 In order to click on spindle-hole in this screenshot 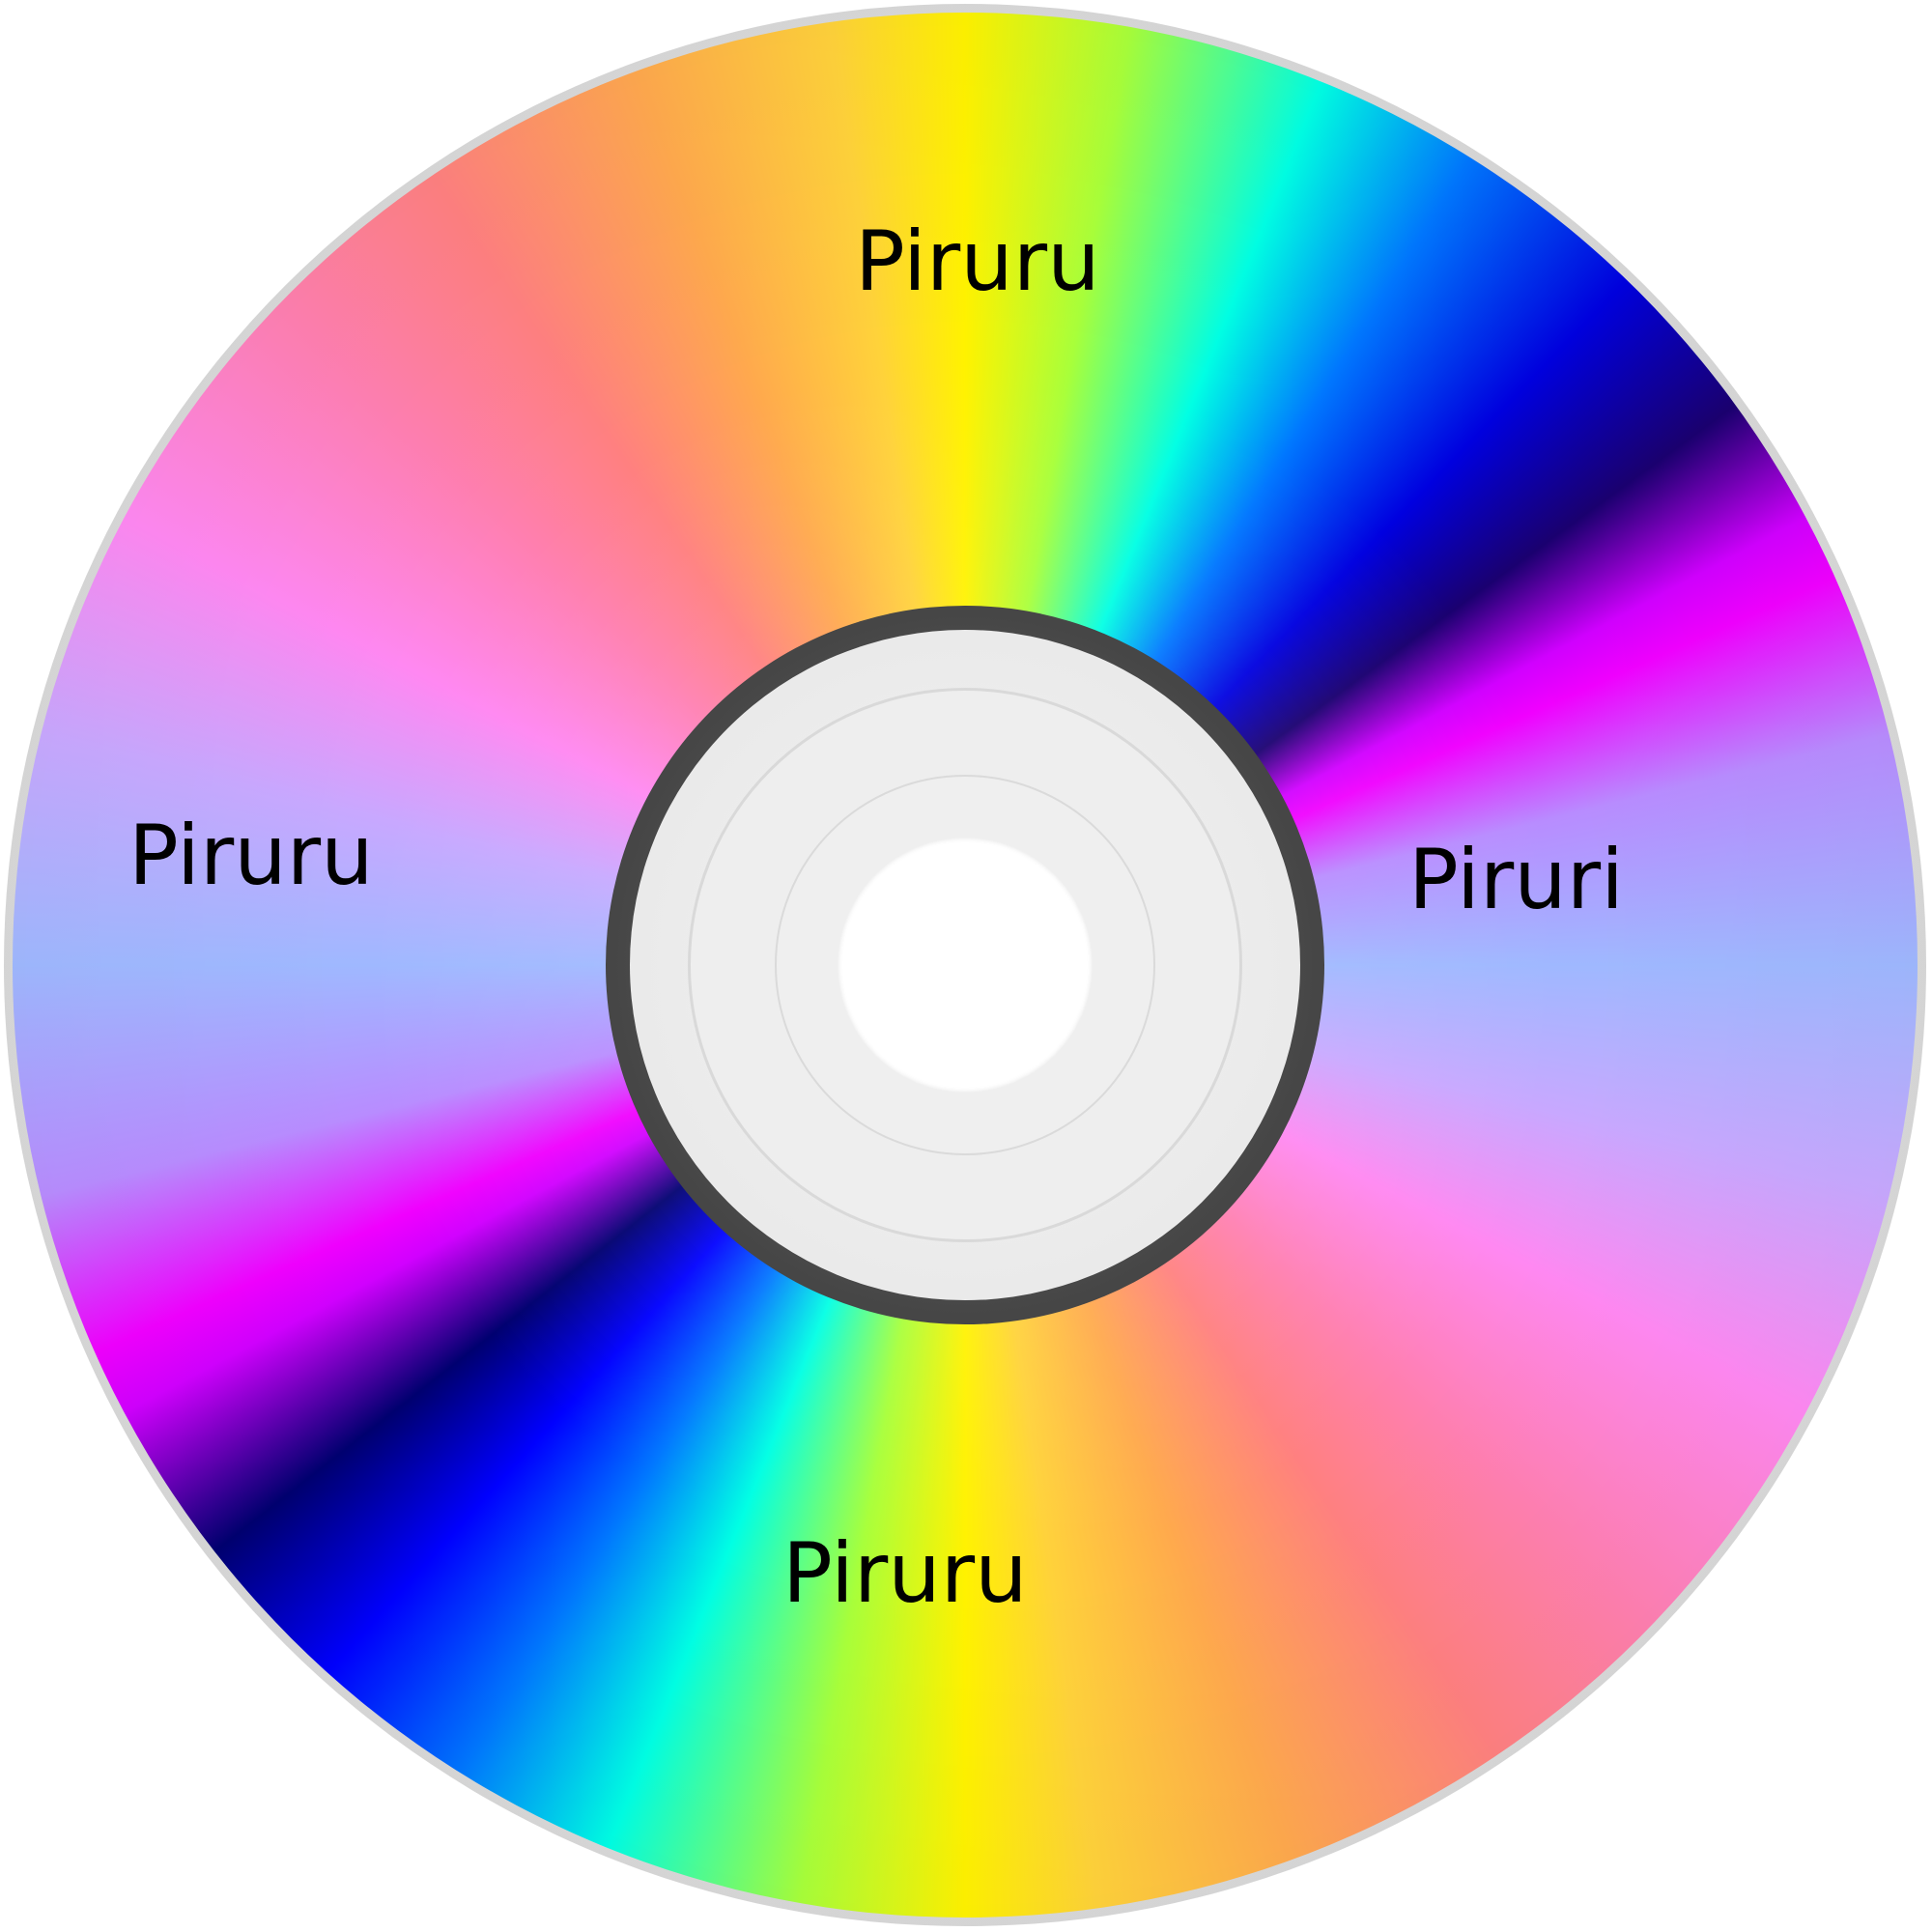, I will do `click(965, 965)`.